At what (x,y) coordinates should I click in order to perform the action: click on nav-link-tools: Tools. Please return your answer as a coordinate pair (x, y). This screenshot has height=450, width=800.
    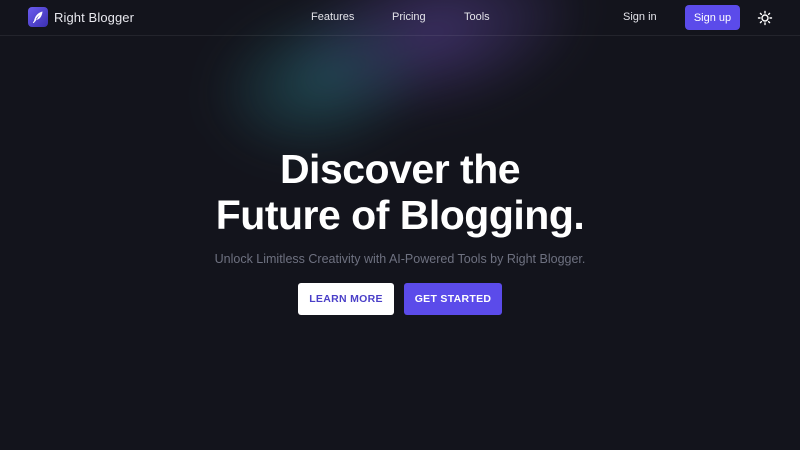
    Looking at the image, I should click on (477, 17).